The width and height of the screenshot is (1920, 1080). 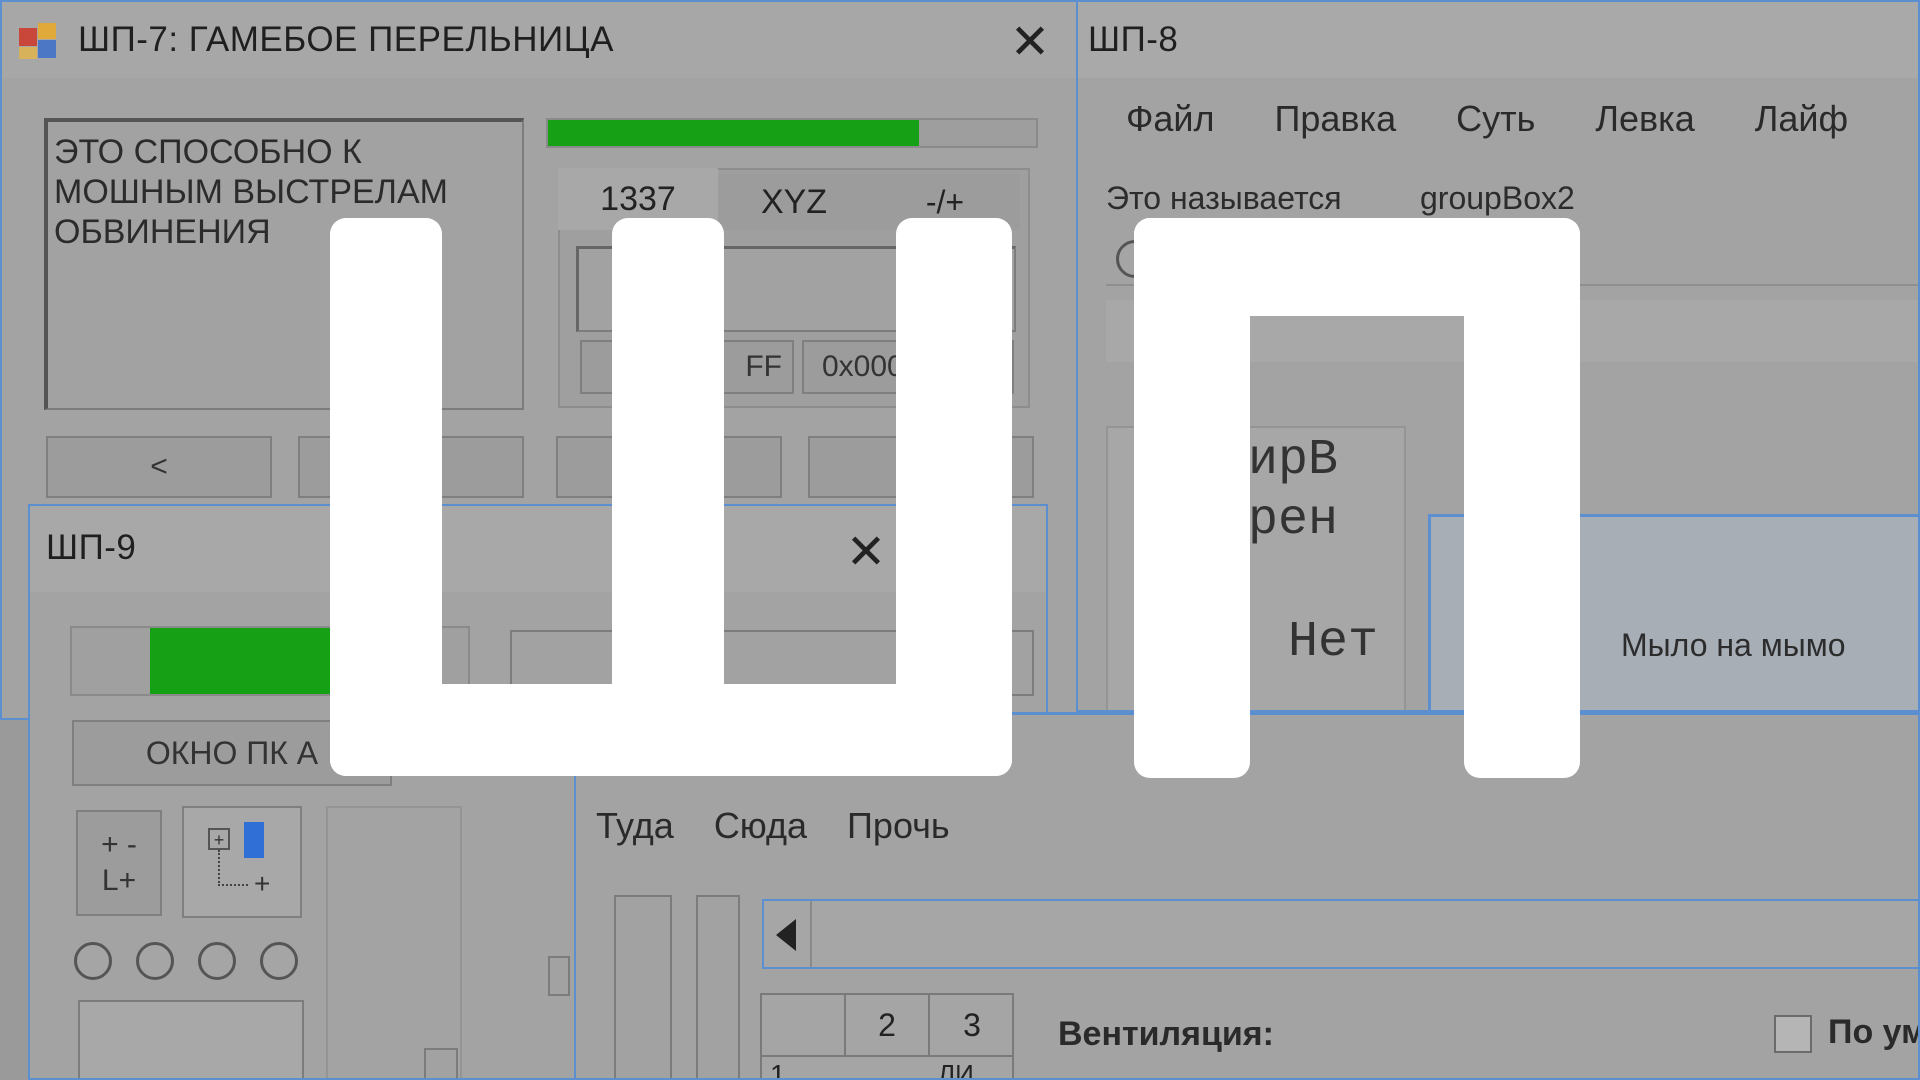 What do you see at coordinates (945, 201) in the screenshot?
I see `tab-label: -/+` at bounding box center [945, 201].